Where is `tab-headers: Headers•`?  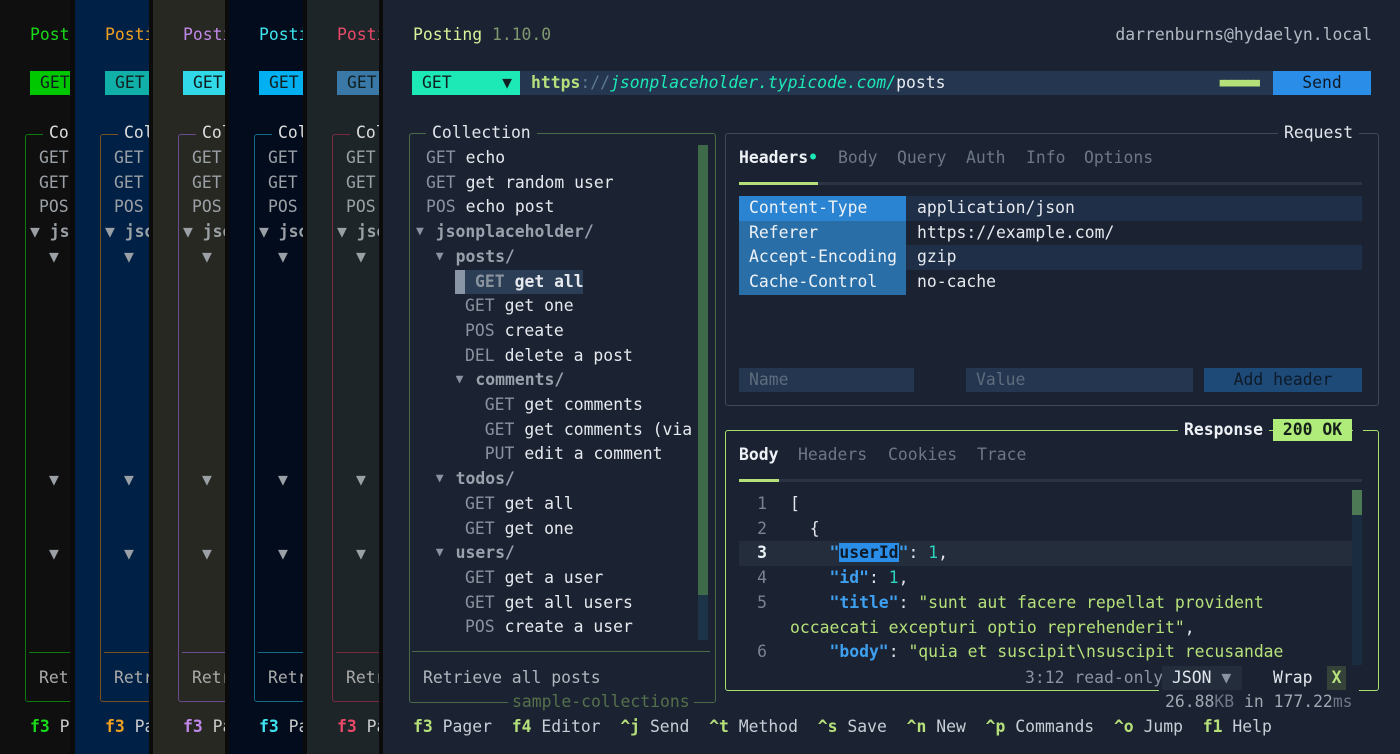 tab-headers: Headers• is located at coordinates (778, 158).